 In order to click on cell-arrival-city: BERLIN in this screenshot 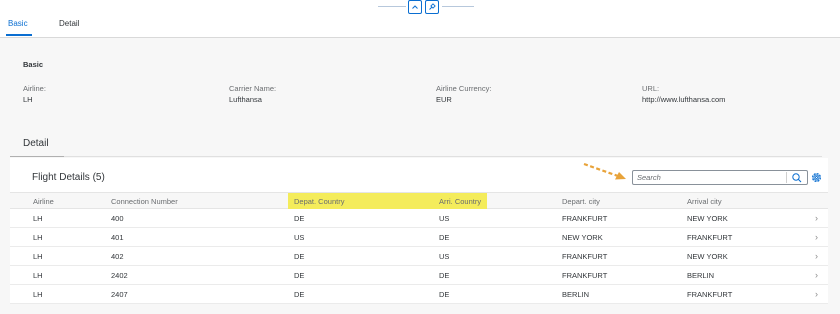, I will do `click(701, 275)`.